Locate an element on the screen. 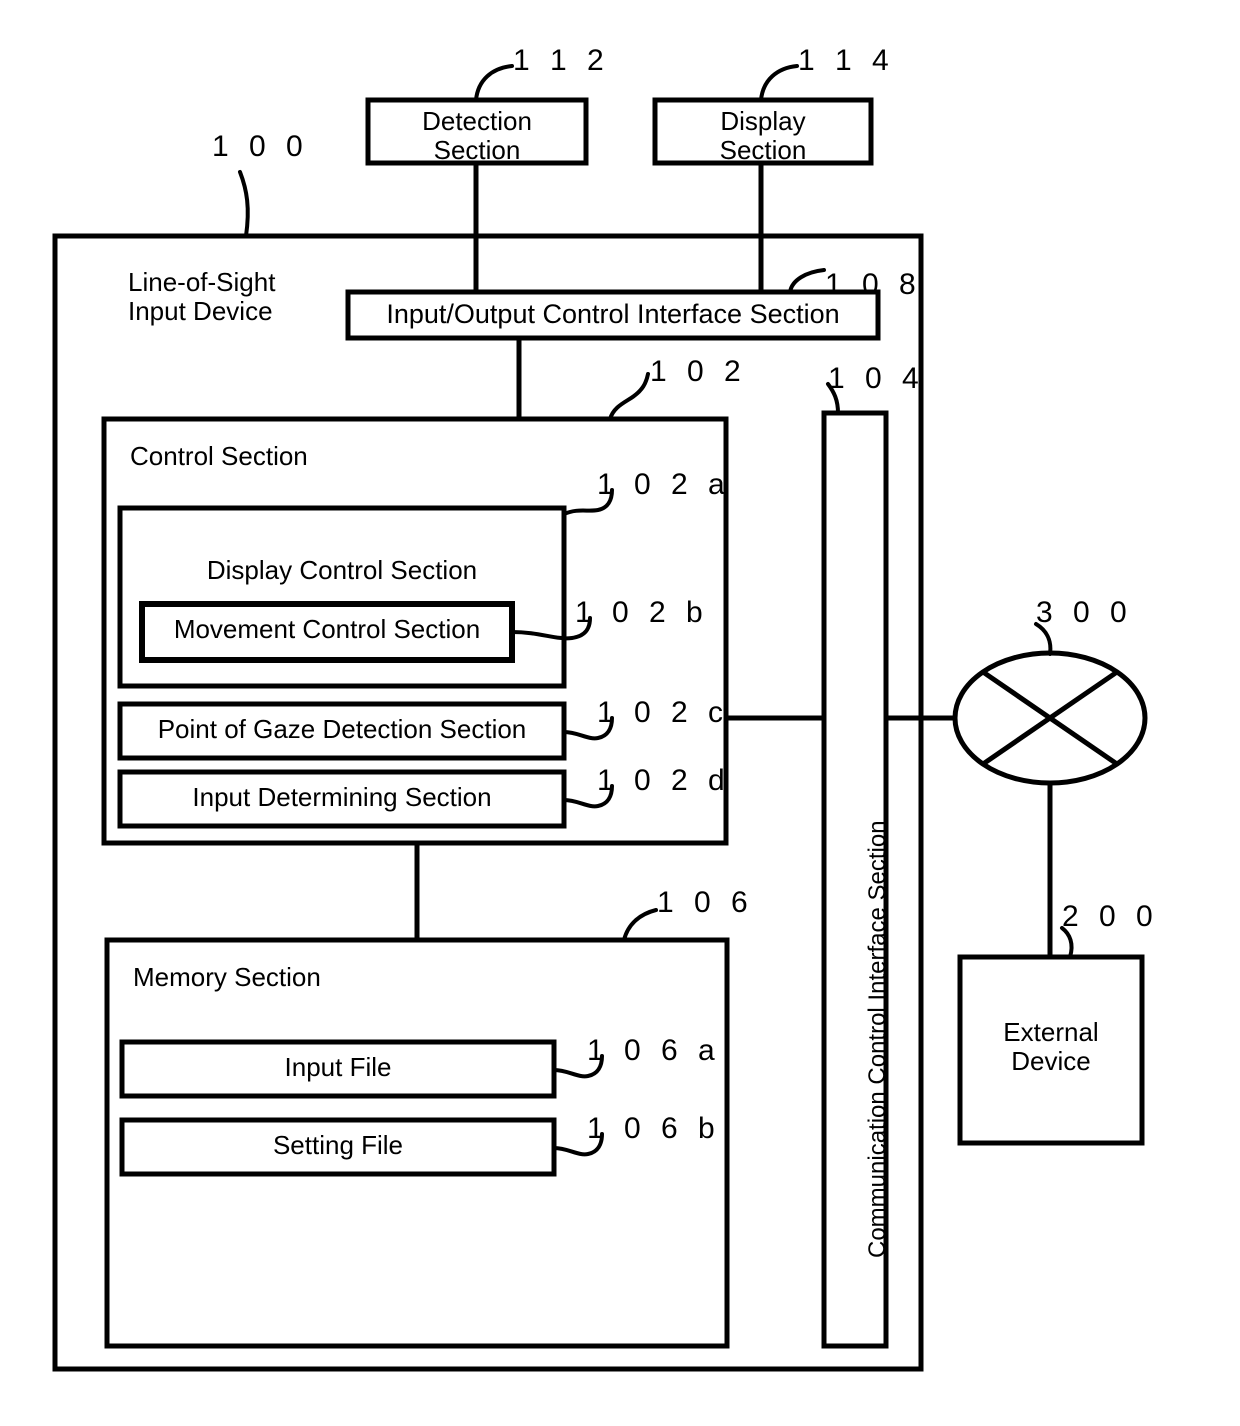 The height and width of the screenshot is (1426, 1240). external-device-box is located at coordinates (1051, 1050).